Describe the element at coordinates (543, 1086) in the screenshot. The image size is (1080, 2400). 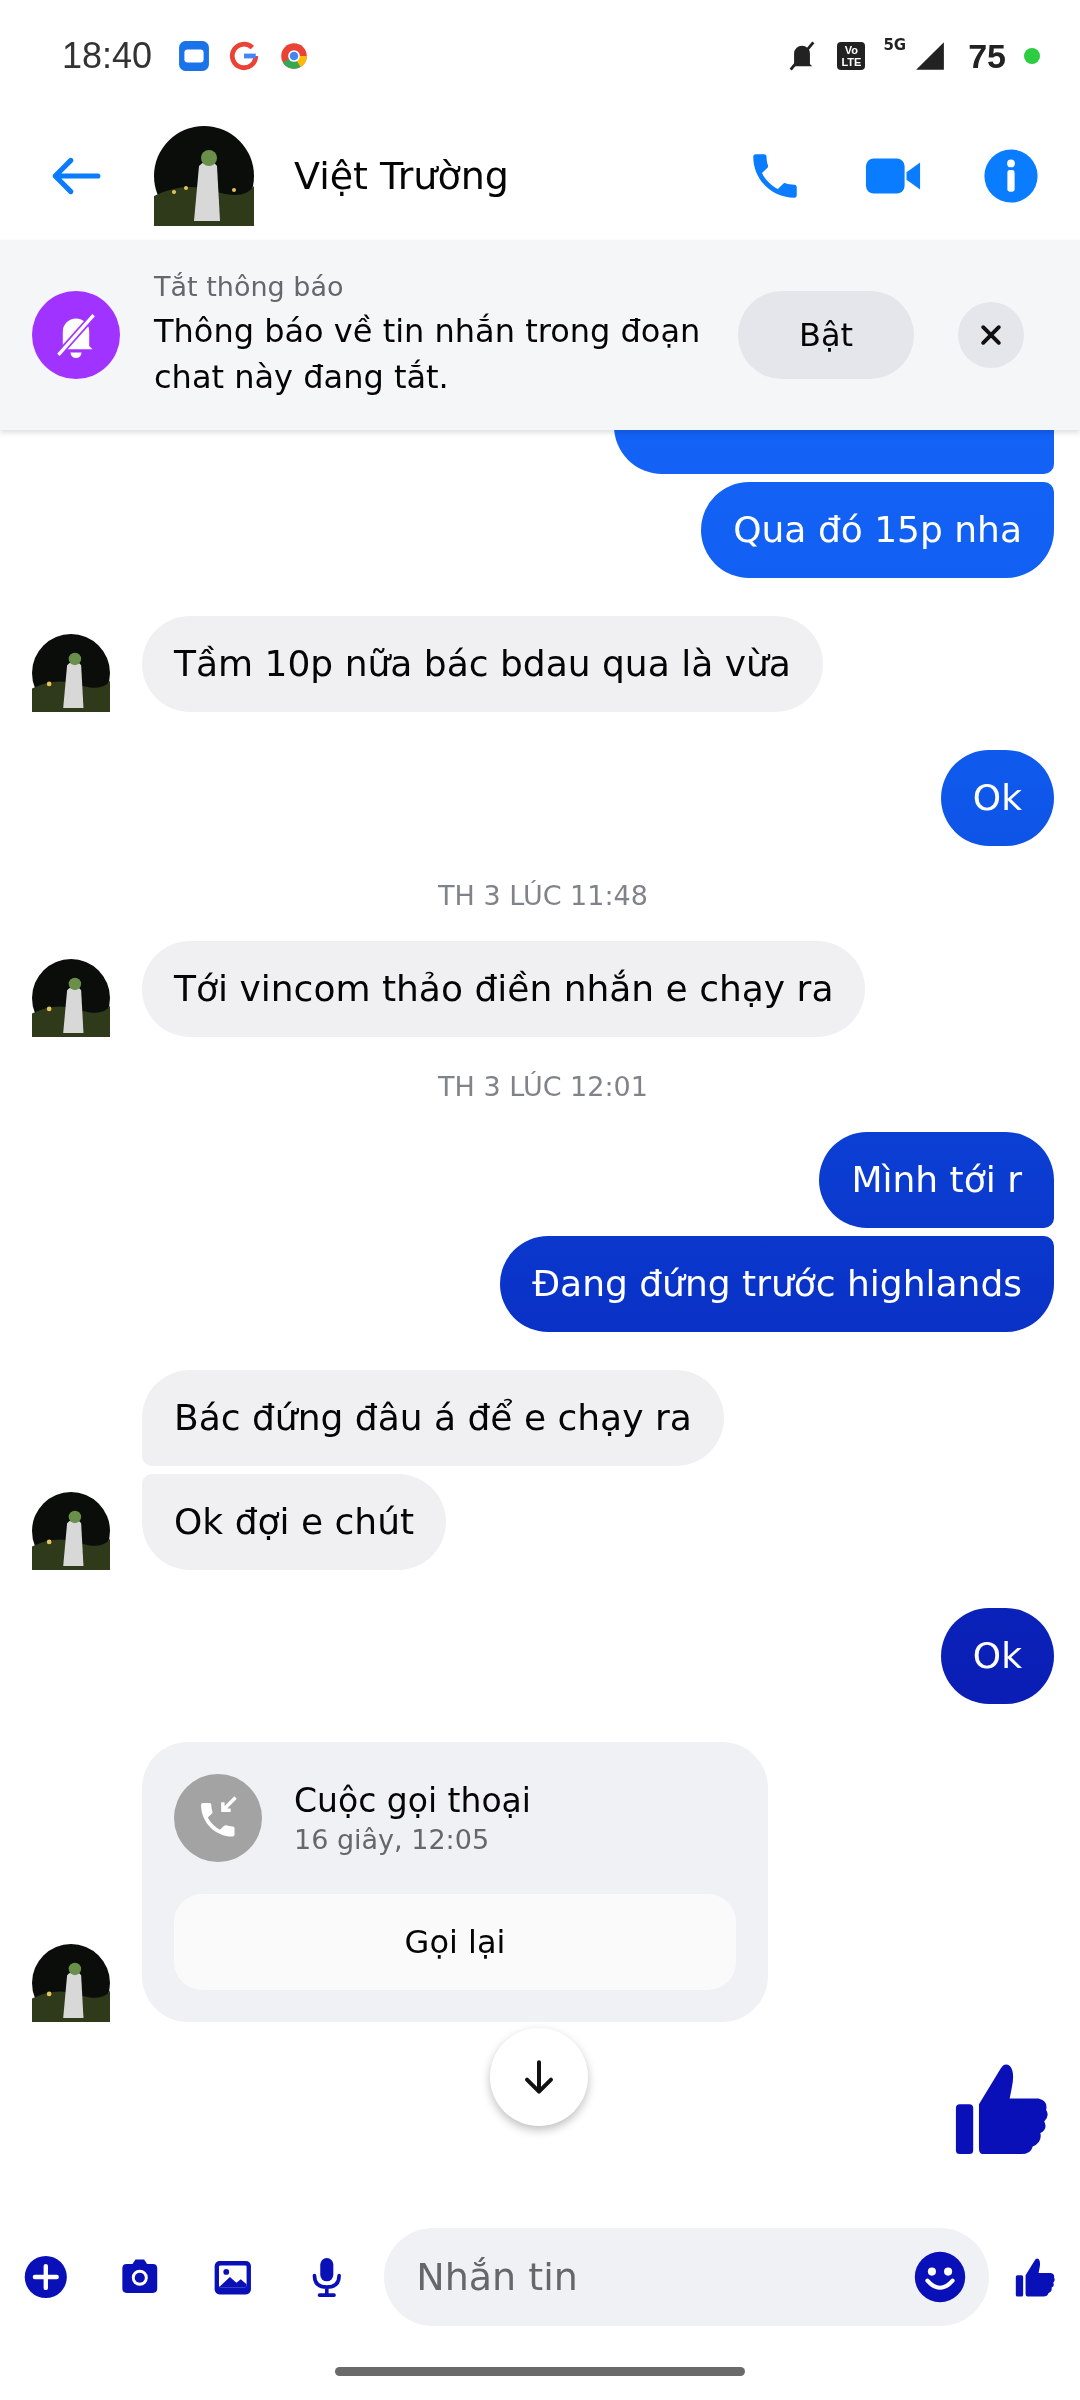
I see `timestamp: TH 3 LÚC 12:01` at that location.